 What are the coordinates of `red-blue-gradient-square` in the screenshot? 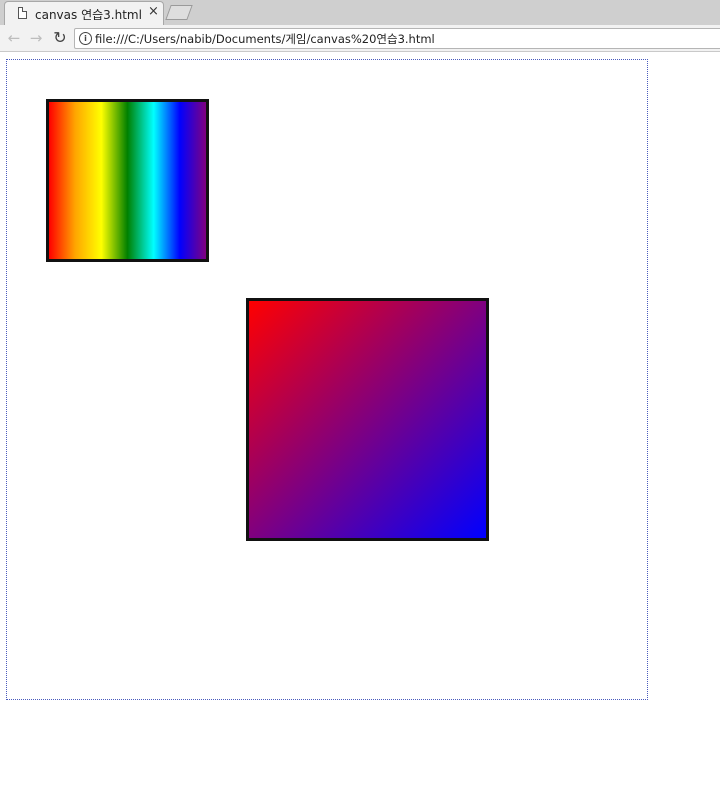 It's located at (367, 419).